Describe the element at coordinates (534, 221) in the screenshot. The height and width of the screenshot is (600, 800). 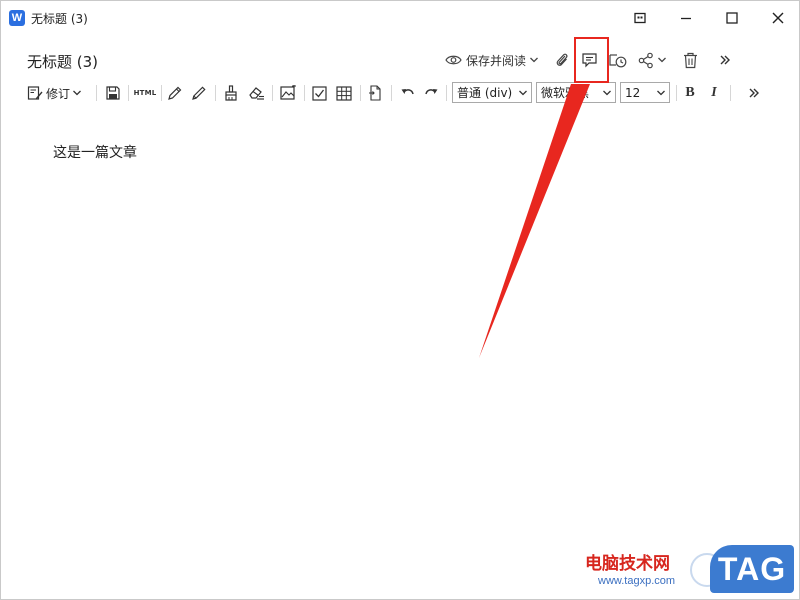
I see `annotation-arrow` at that location.